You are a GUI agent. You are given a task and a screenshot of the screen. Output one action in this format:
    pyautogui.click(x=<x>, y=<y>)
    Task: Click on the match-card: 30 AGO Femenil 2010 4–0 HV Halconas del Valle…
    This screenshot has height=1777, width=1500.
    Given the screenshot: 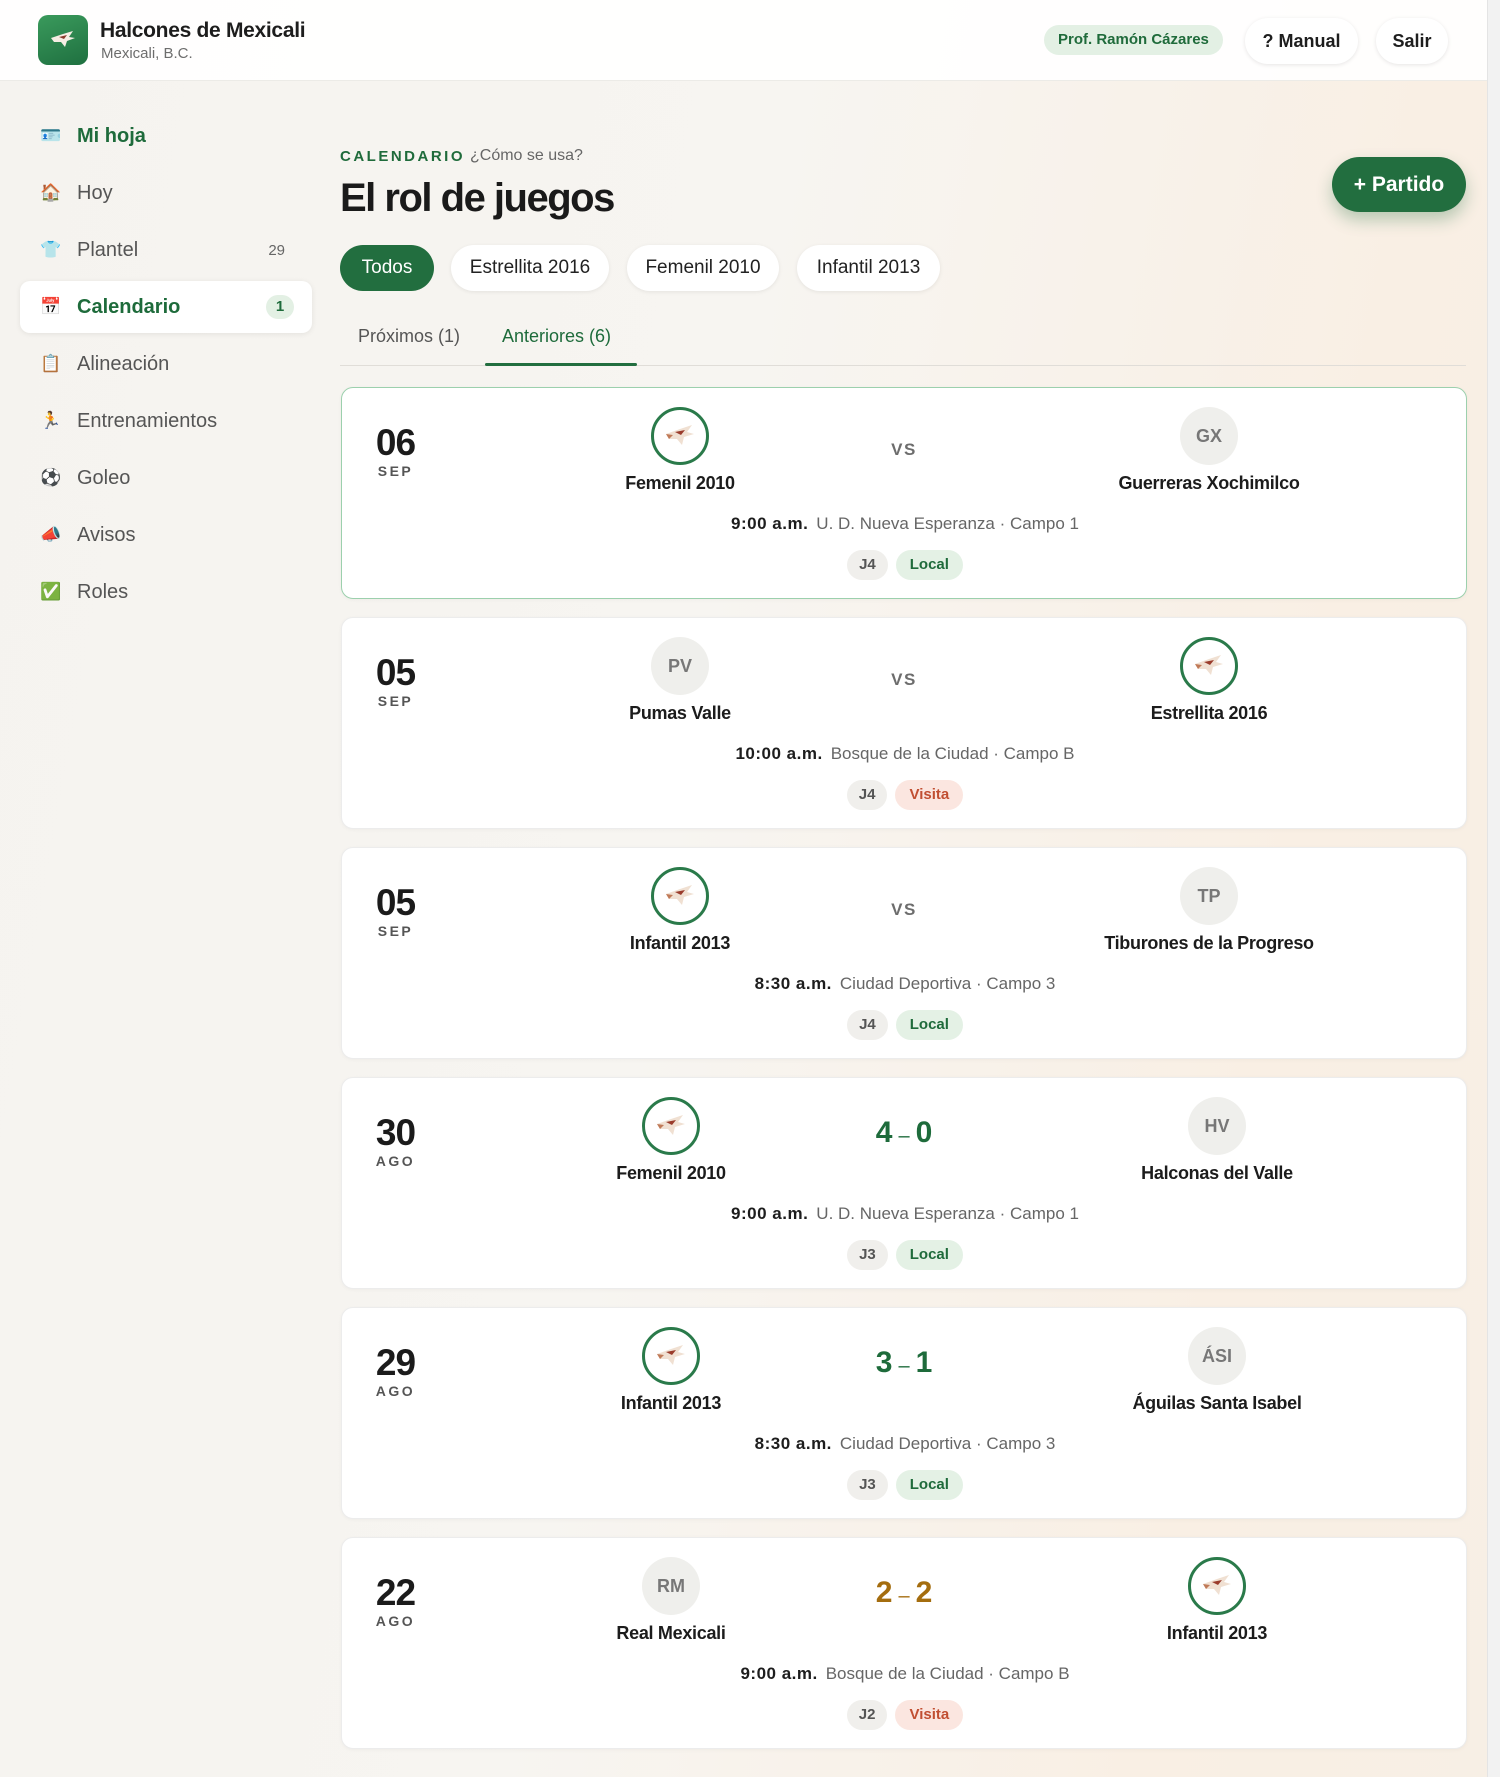 What is the action you would take?
    pyautogui.click(x=904, y=1183)
    